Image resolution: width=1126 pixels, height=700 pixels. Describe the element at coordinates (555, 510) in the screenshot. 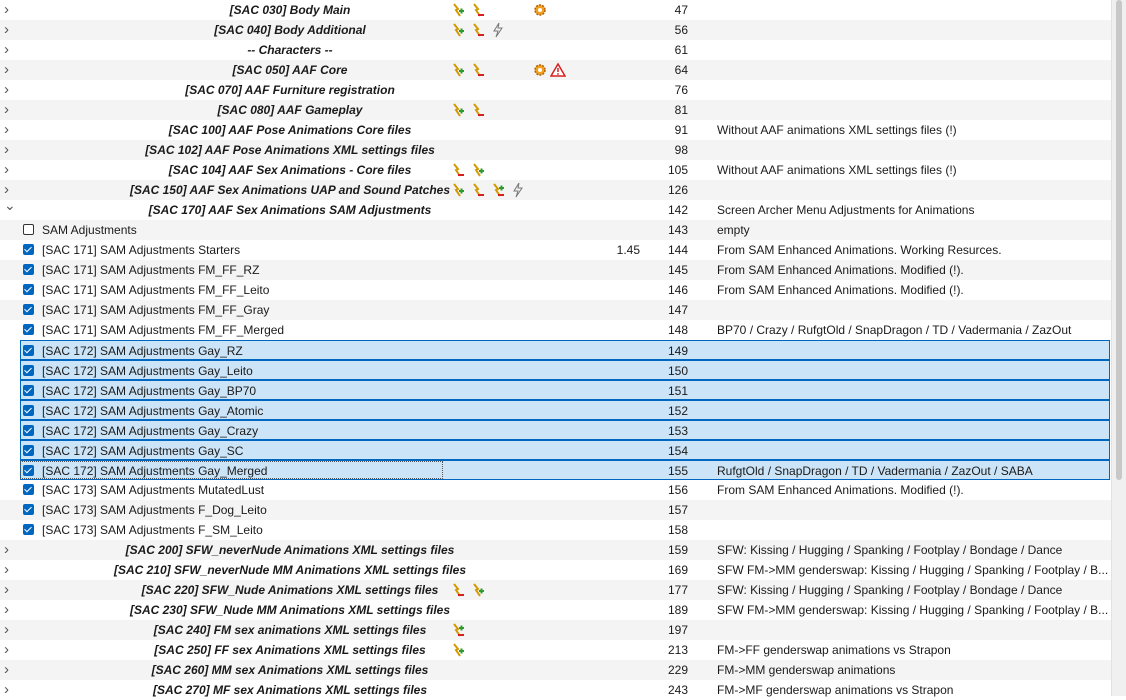

I see `mod-row: [SAC 173] SAM Adjustments F_Dog_Leito 157` at that location.